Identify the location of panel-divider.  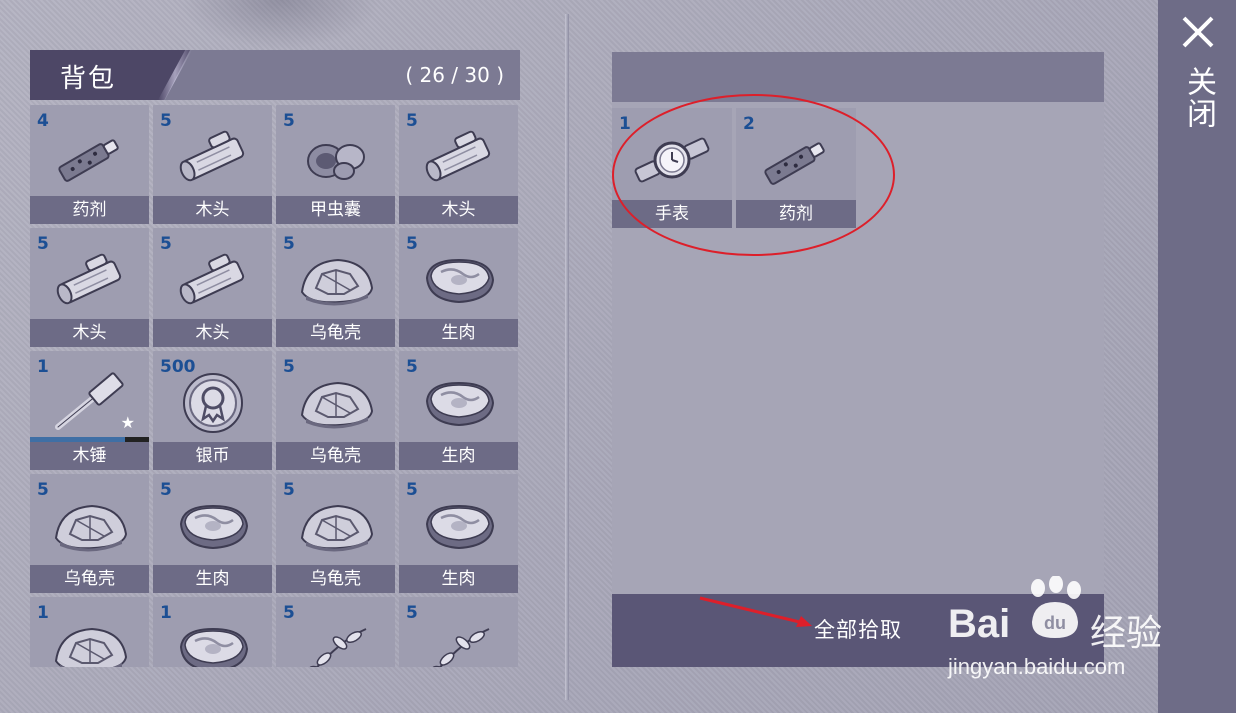
(567, 357).